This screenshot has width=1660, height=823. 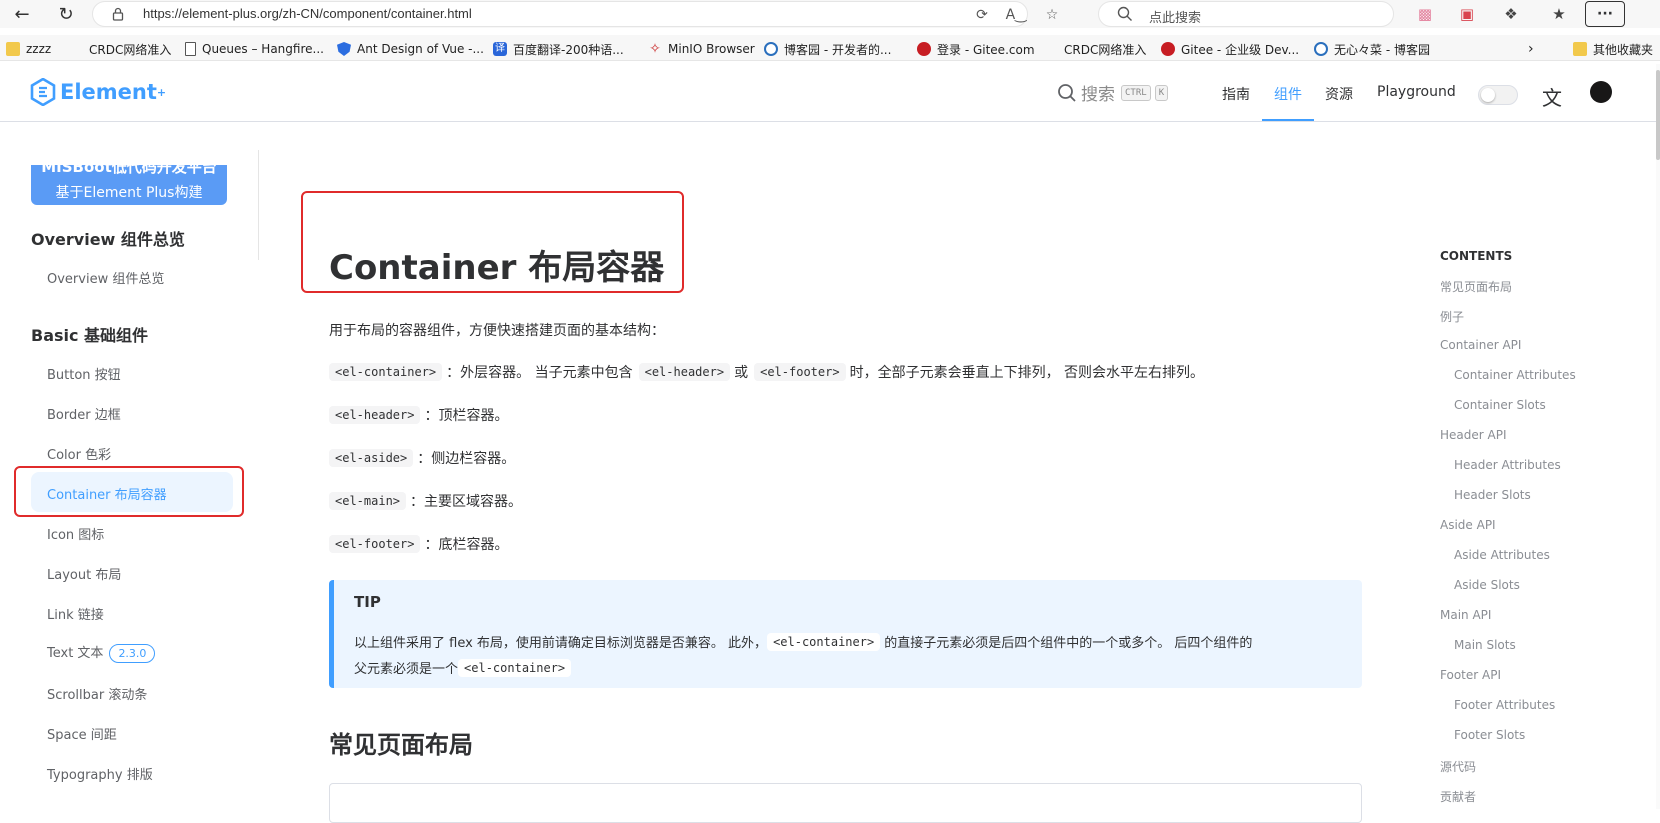 What do you see at coordinates (422, 458) in the screenshot?
I see `aside-paragraph: <el-aside> ：侧边栏容器。` at bounding box center [422, 458].